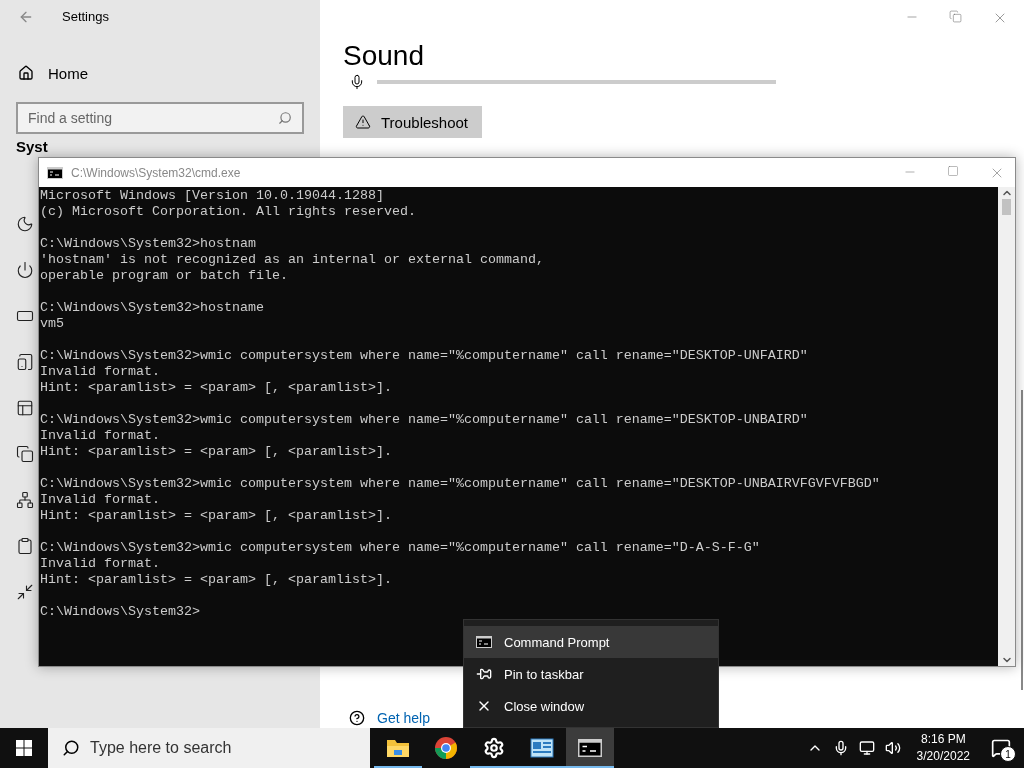 The width and height of the screenshot is (1024, 768). I want to click on troubleshoot-button: Troubleshoot, so click(412, 122).